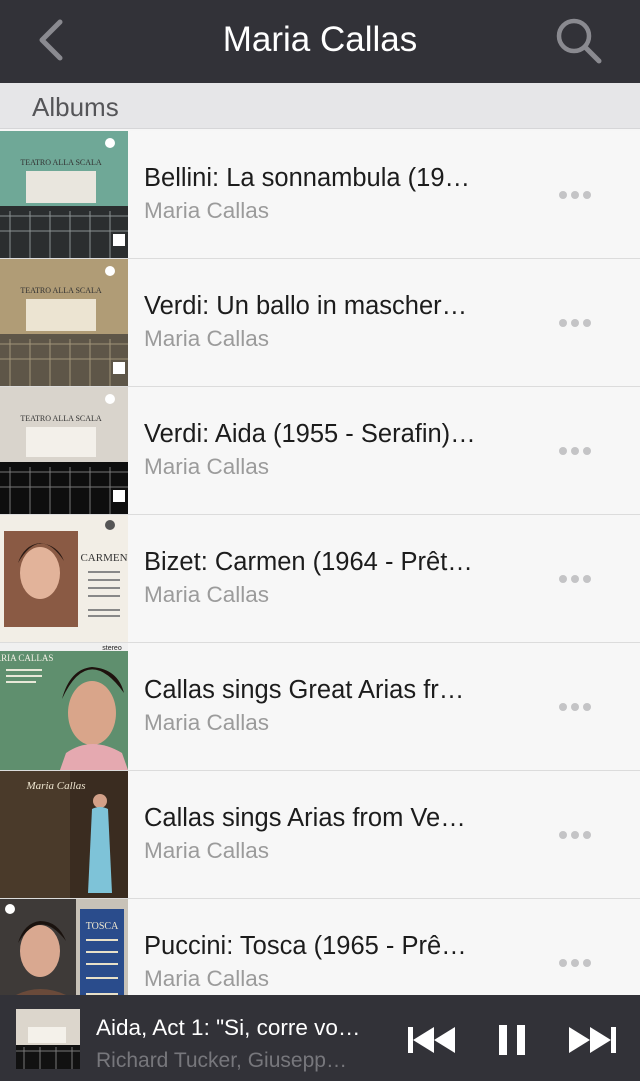 The image size is (640, 1081). What do you see at coordinates (26, 658) in the screenshot?
I see `svg-text: MARIA CALLAS` at bounding box center [26, 658].